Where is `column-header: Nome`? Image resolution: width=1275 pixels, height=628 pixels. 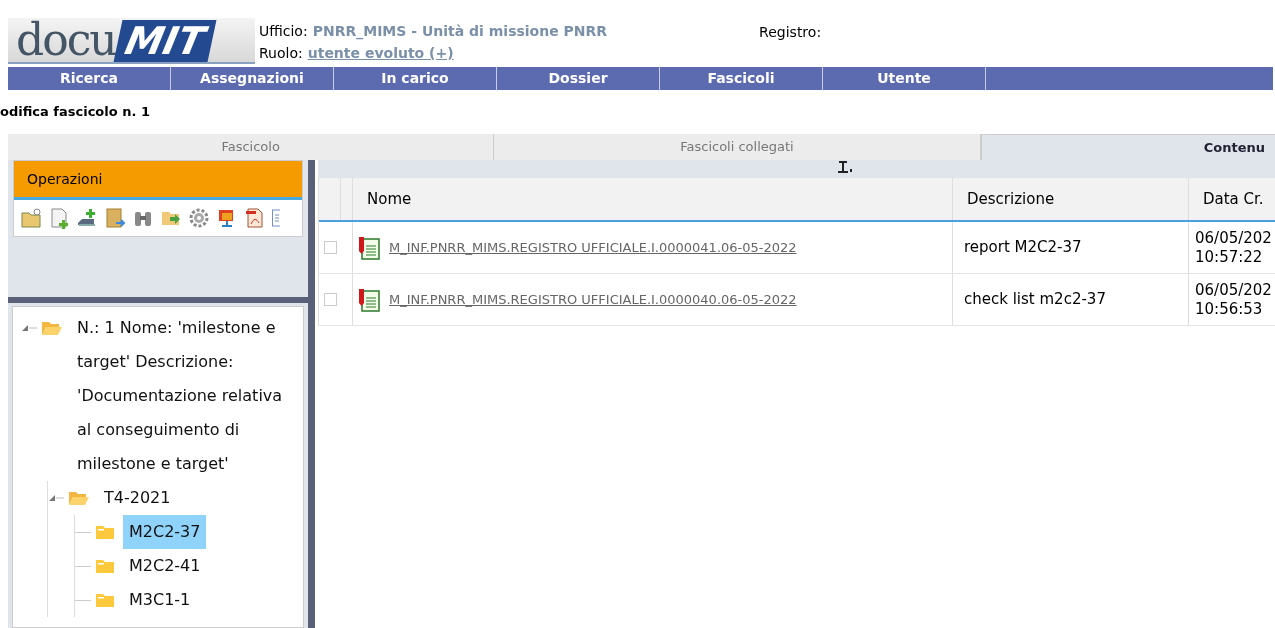
column-header: Nome is located at coordinates (653, 199).